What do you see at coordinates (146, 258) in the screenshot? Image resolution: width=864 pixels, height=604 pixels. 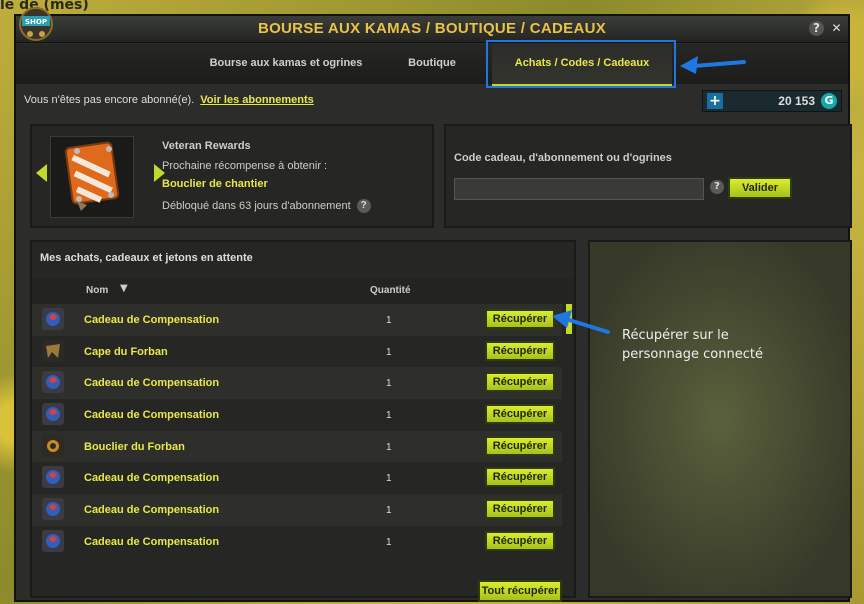 I see `list-title: Mes achats, cadeaux et jetons en attente` at bounding box center [146, 258].